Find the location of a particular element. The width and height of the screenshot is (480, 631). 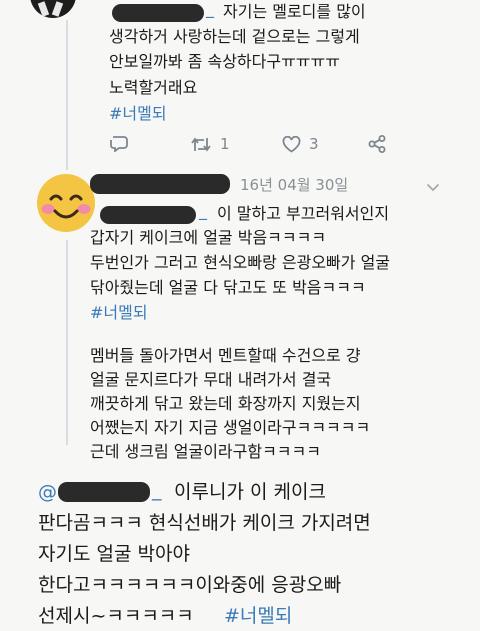

tweet-date: 16년 04월 30일 is located at coordinates (294, 185).